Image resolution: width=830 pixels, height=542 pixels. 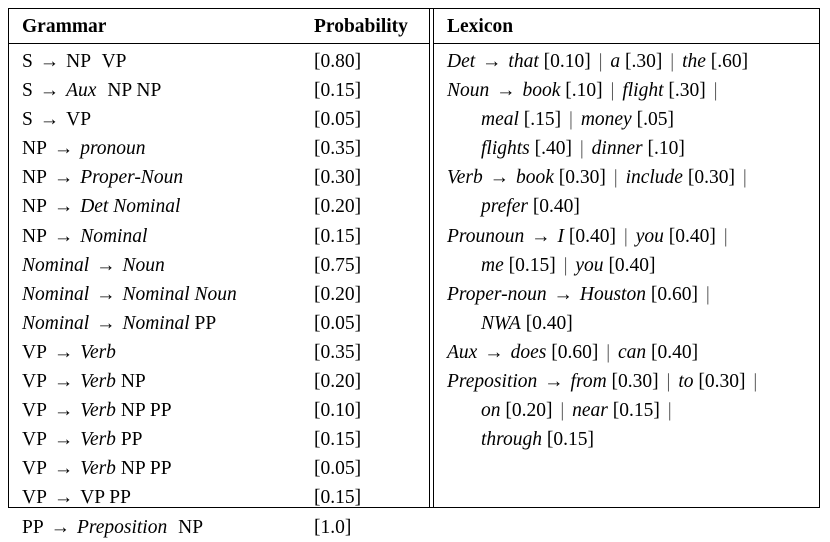 What do you see at coordinates (338, 61) in the screenshot?
I see `rule-probability: [0.80]` at bounding box center [338, 61].